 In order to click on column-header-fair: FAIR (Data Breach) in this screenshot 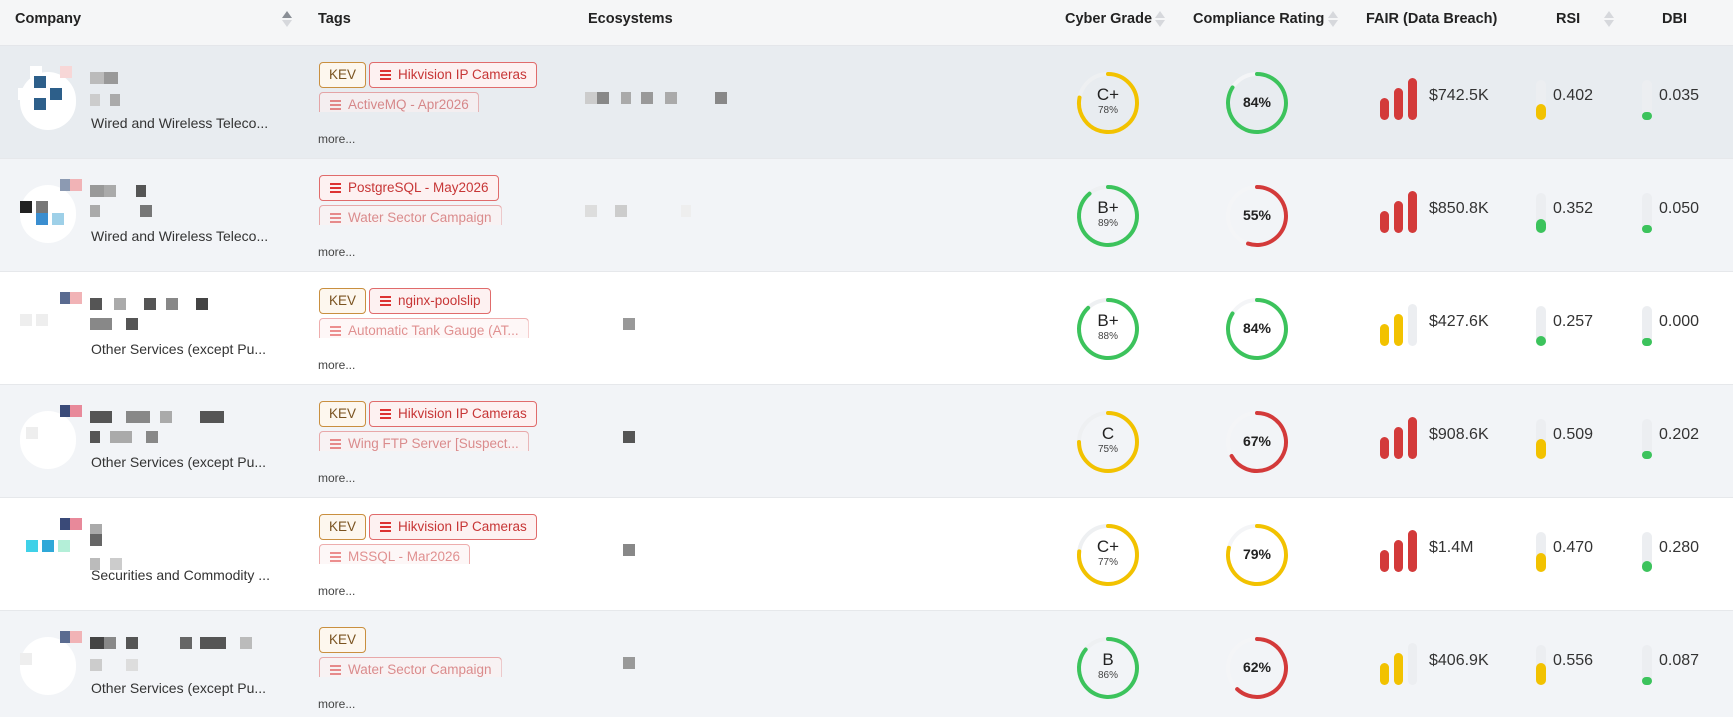, I will do `click(1431, 23)`.